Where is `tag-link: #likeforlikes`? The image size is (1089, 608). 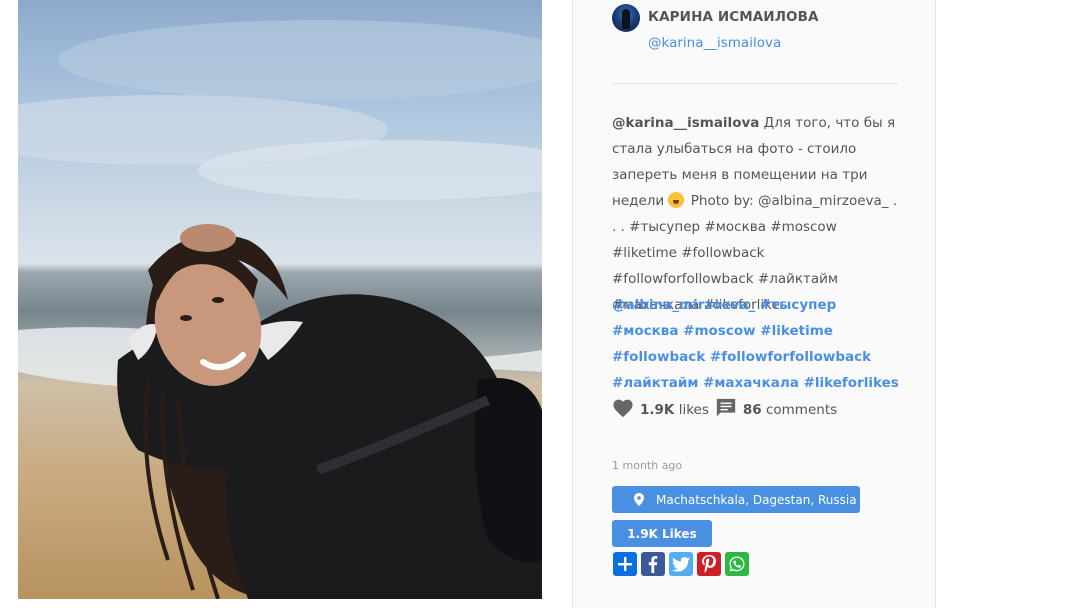
tag-link: #likeforlikes is located at coordinates (851, 383).